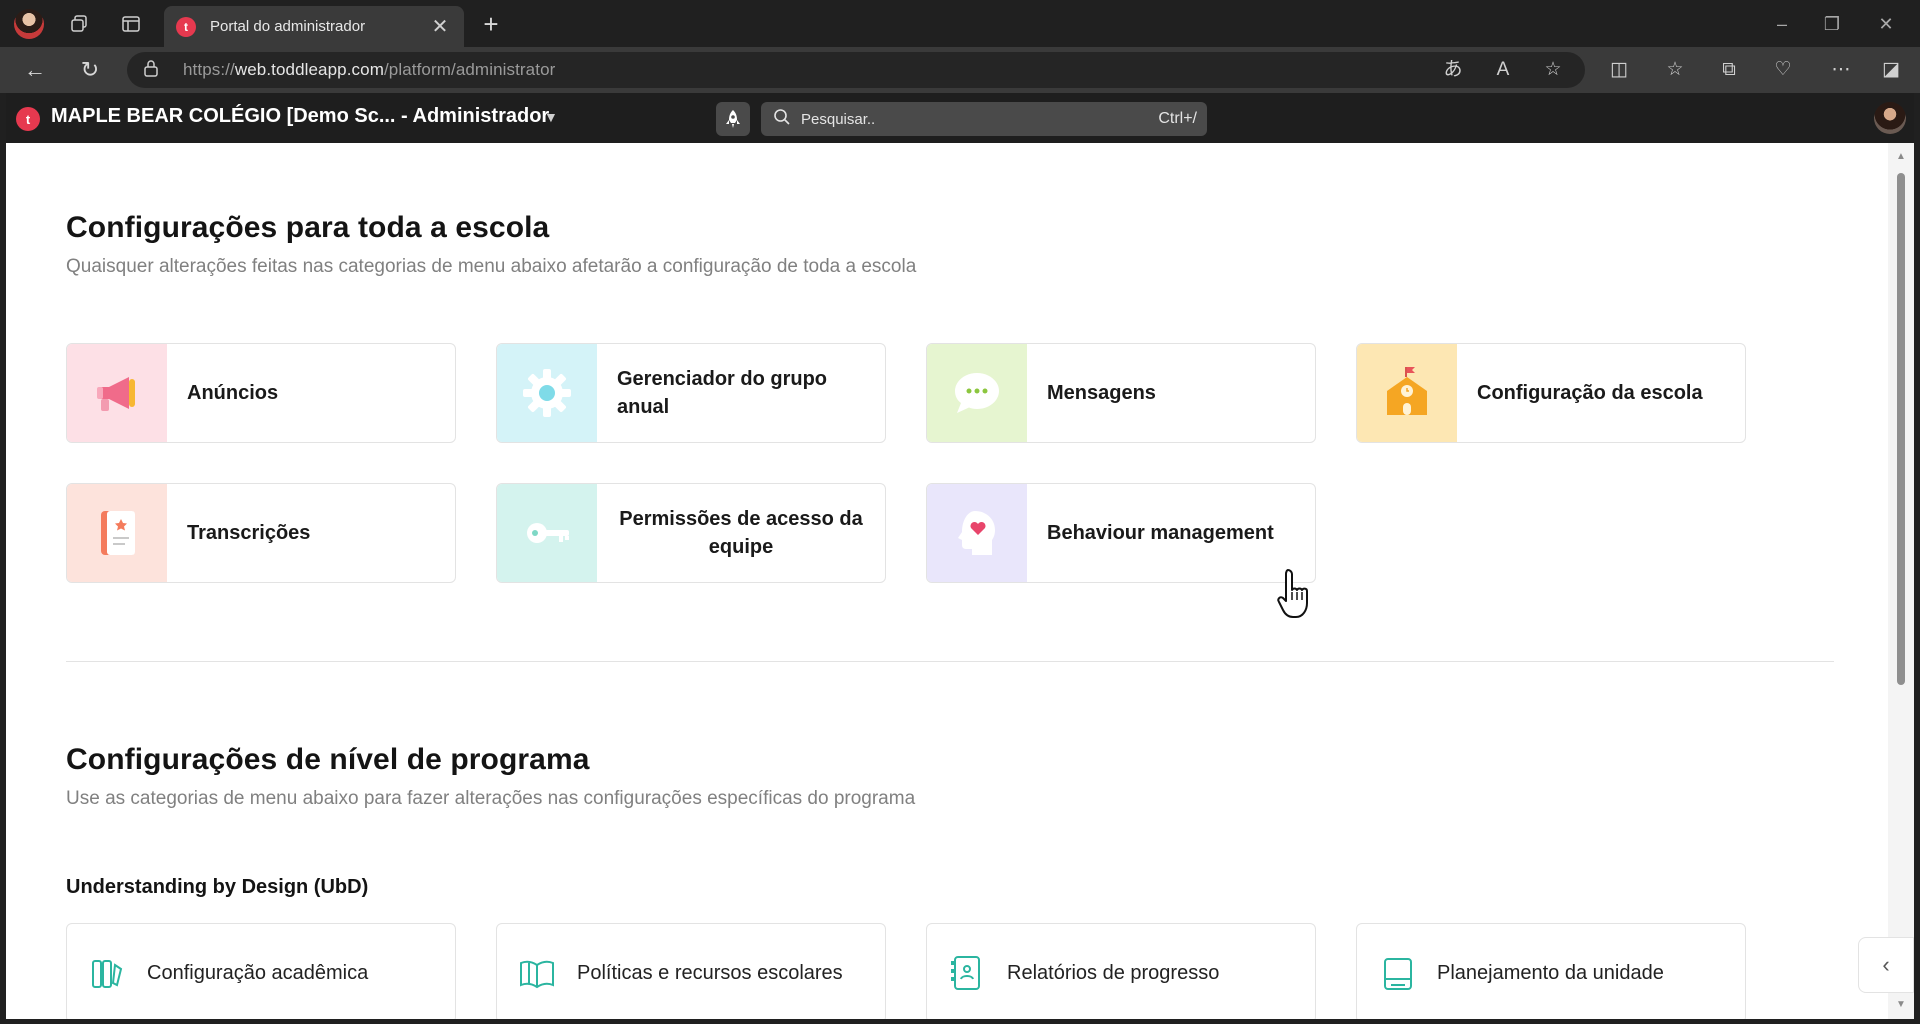  What do you see at coordinates (537, 971) in the screenshot?
I see `open-book-icon` at bounding box center [537, 971].